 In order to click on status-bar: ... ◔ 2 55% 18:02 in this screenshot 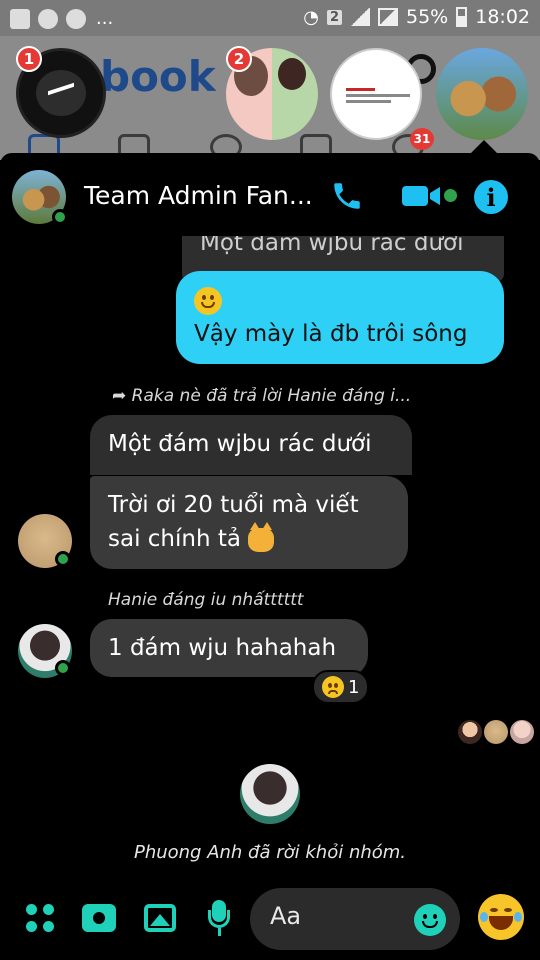, I will do `click(270, 18)`.